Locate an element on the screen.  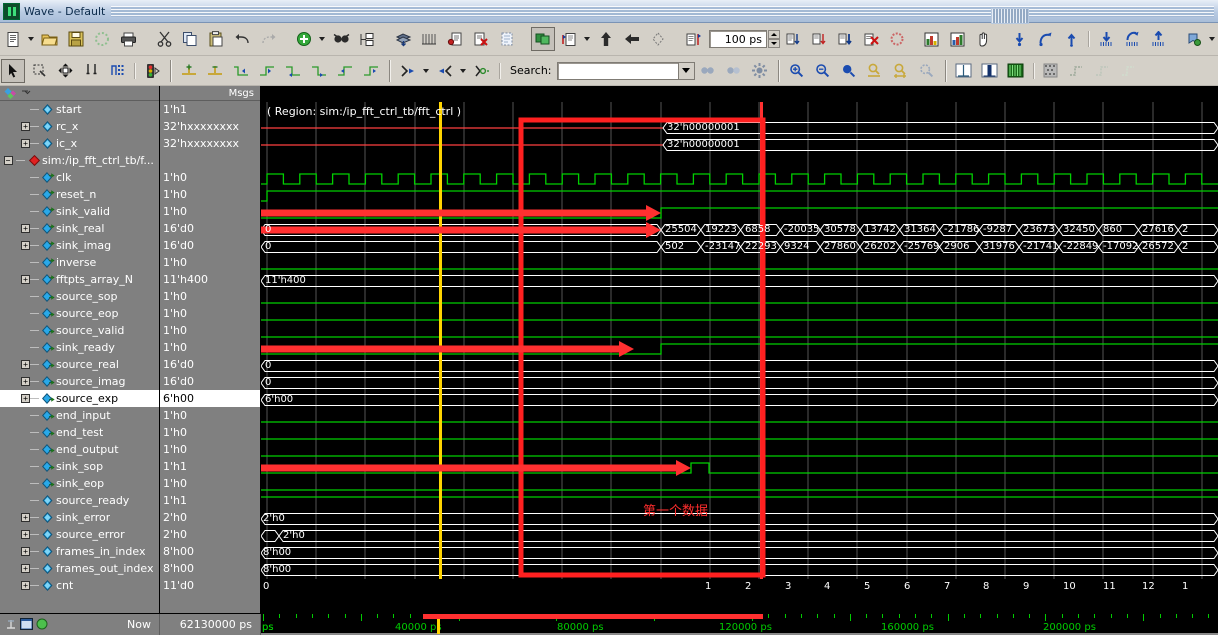
prev-falling-edge-button is located at coordinates (293, 71).